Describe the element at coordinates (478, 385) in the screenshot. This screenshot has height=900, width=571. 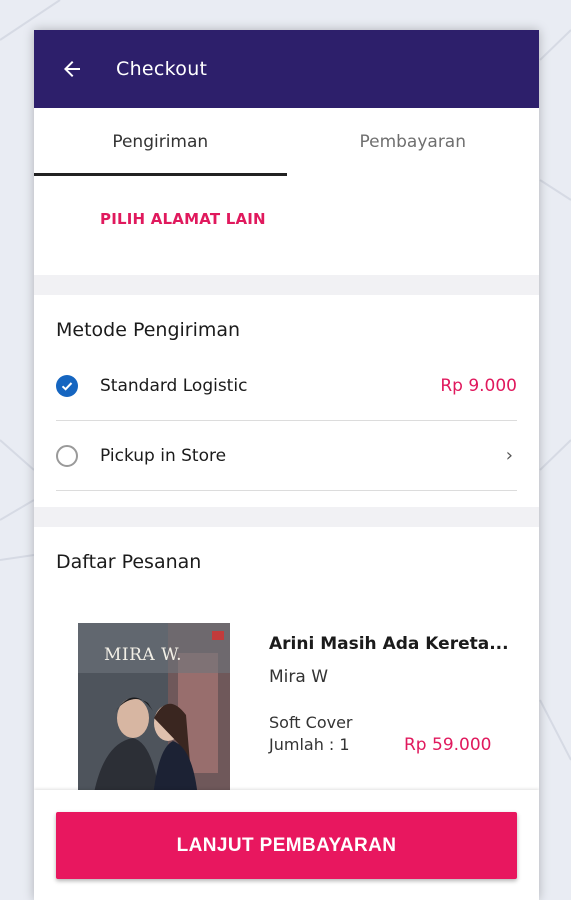
I see `shipping-price: Rp 9.000` at that location.